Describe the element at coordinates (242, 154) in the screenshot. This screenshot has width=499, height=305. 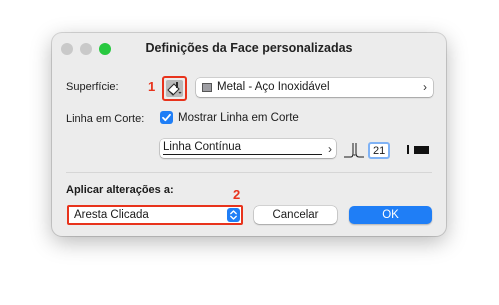
I see `line-preview` at that location.